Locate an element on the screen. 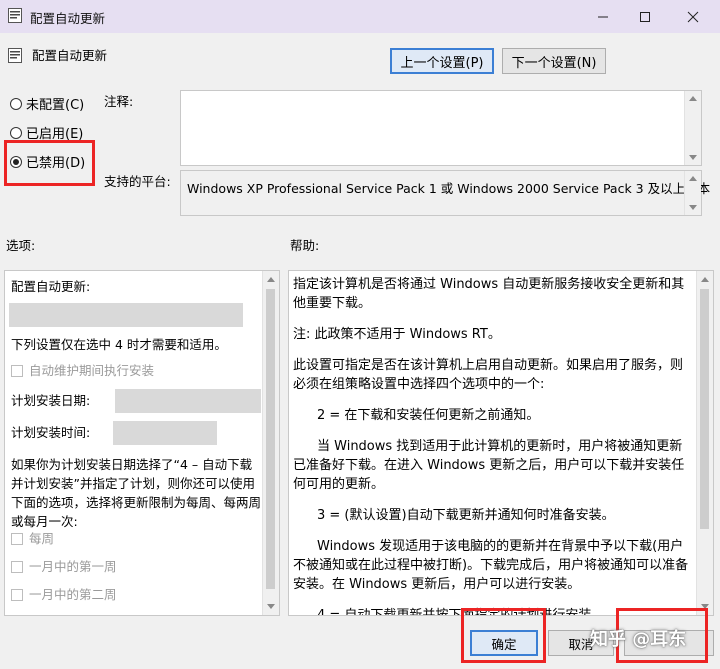  window-title: 配置自动更新 is located at coordinates (68, 18).